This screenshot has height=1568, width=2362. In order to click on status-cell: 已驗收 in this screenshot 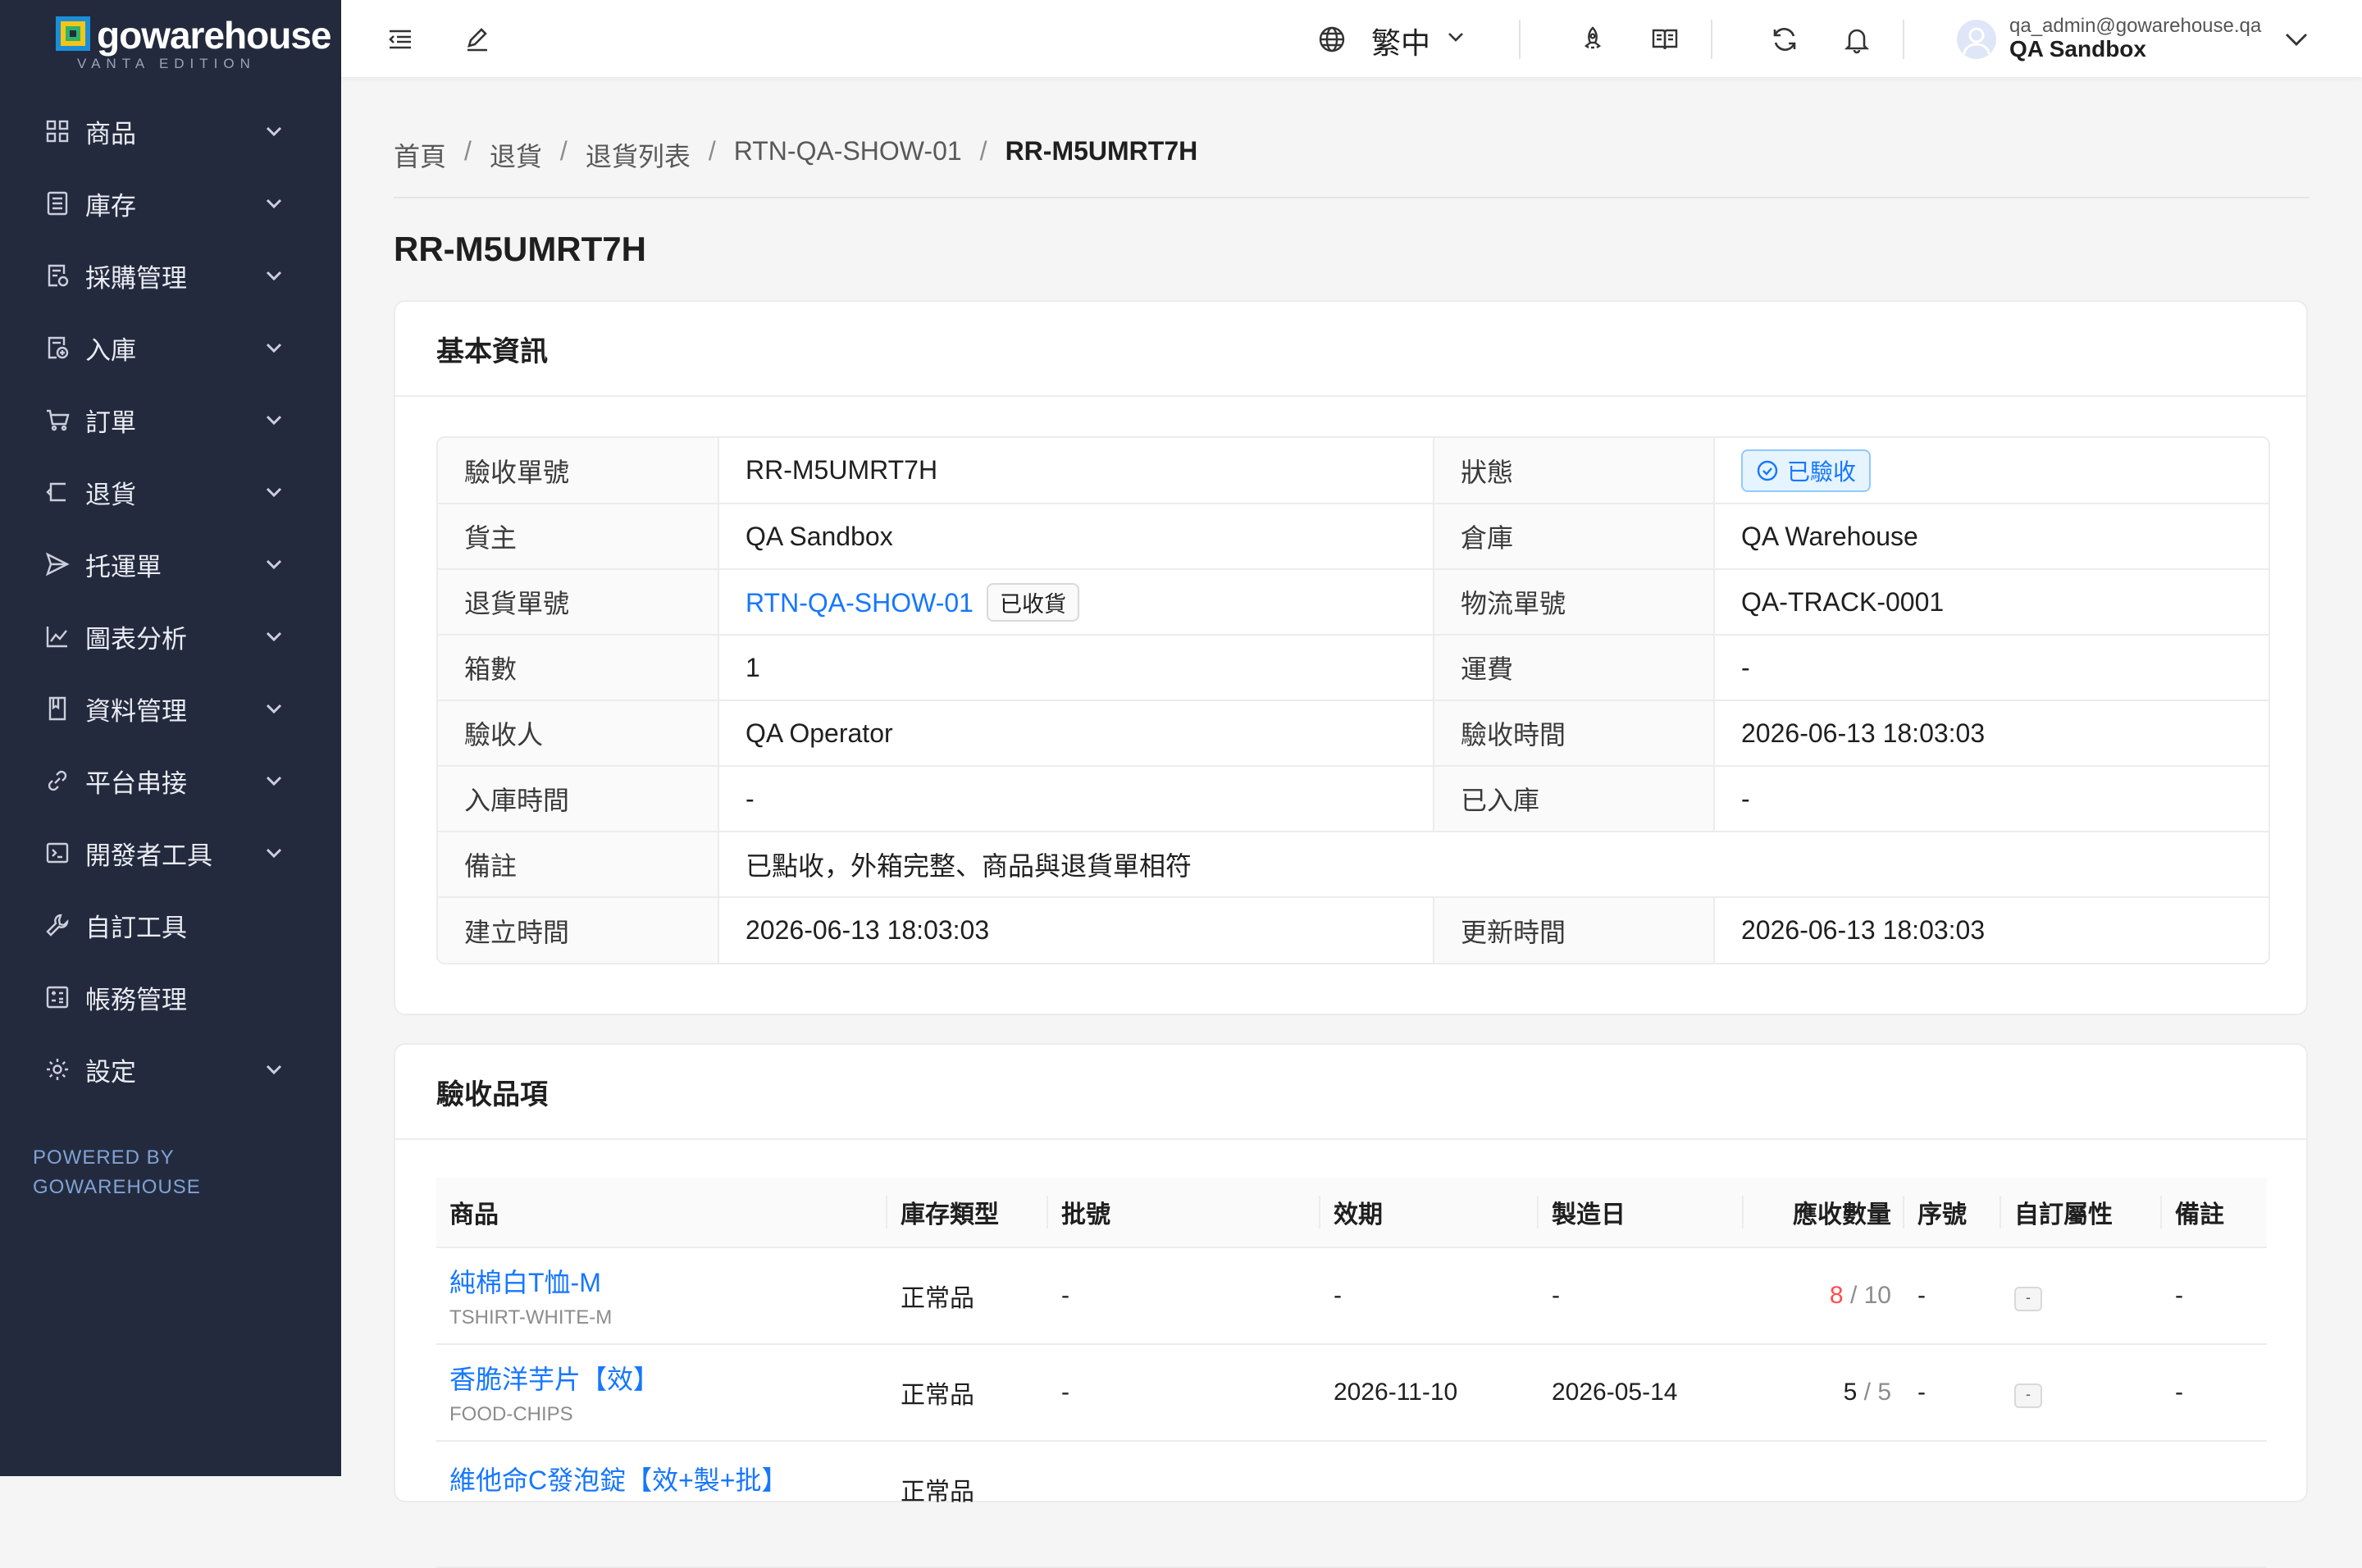, I will do `click(1991, 471)`.